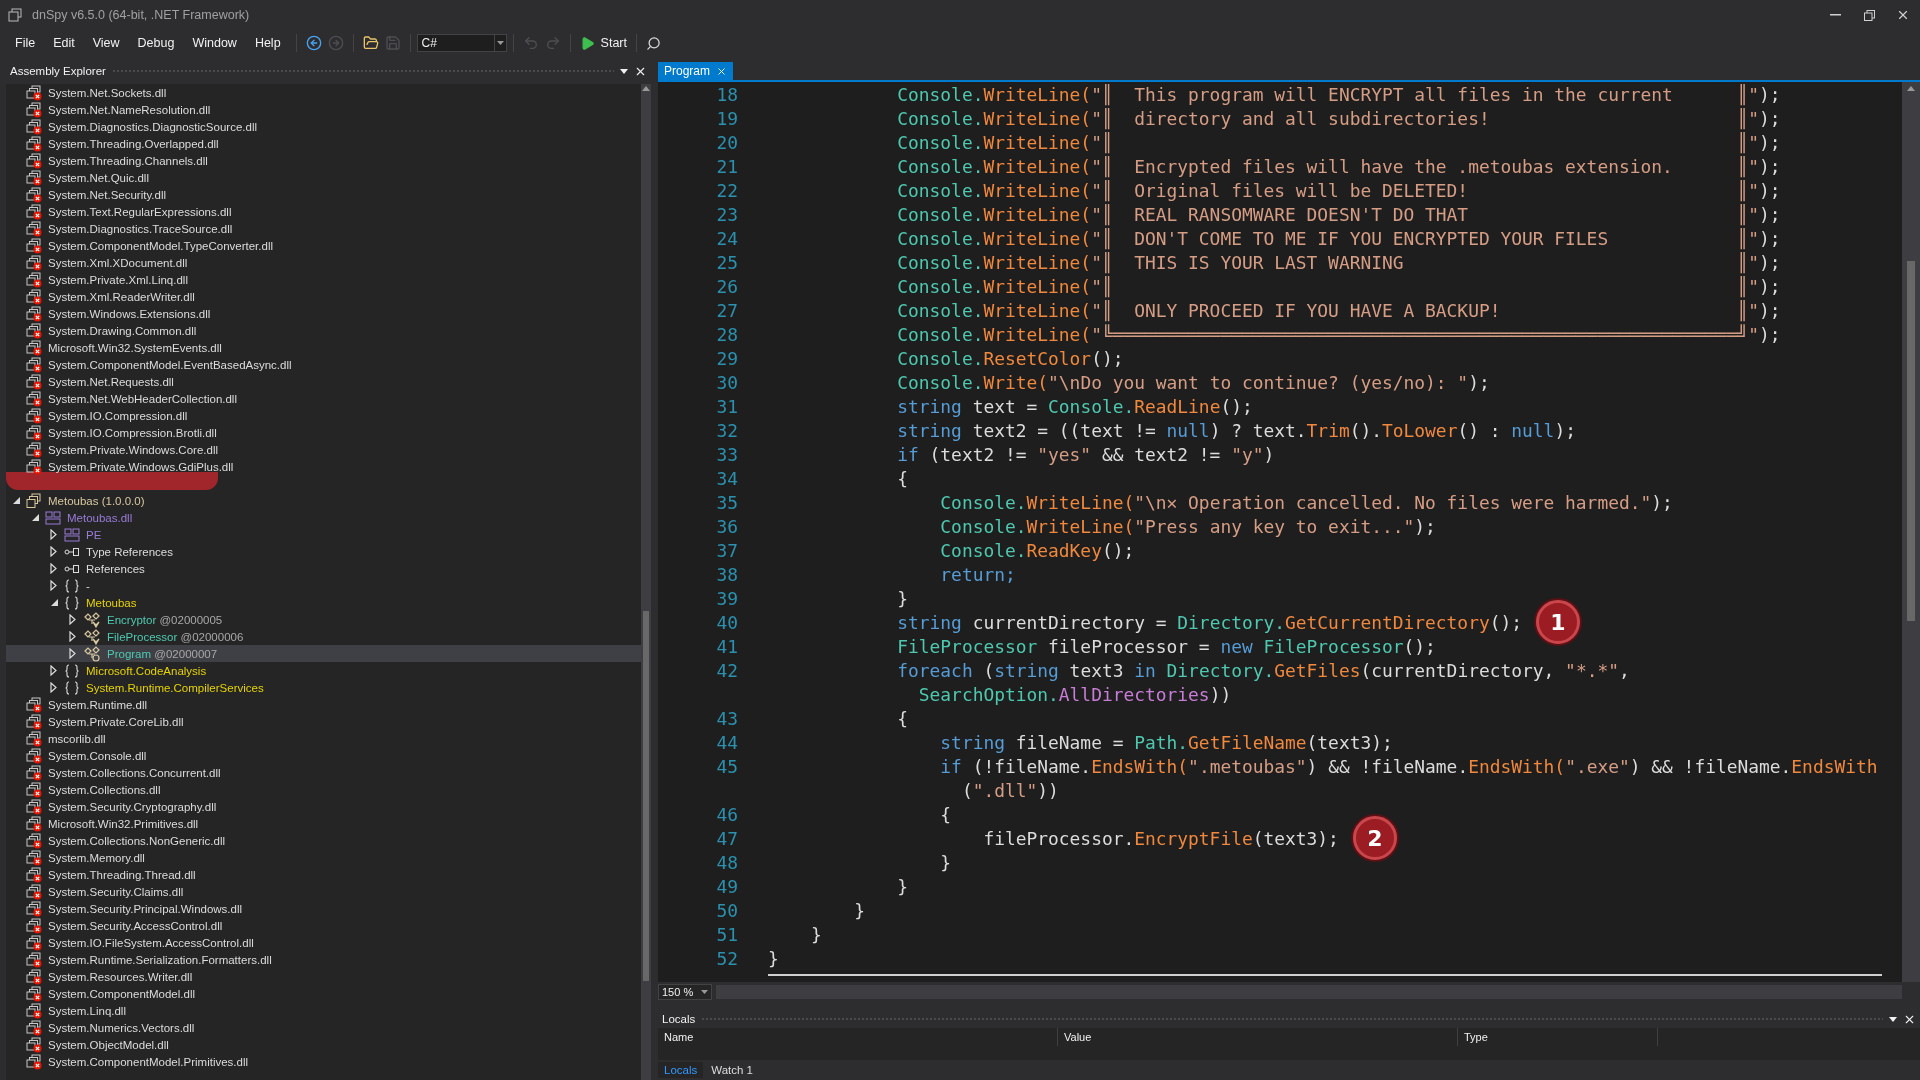 This screenshot has height=1080, width=1920. Describe the element at coordinates (323, 347) in the screenshot. I see `tree-item: Microsoft.Win32.SystemEvents.dll` at that location.